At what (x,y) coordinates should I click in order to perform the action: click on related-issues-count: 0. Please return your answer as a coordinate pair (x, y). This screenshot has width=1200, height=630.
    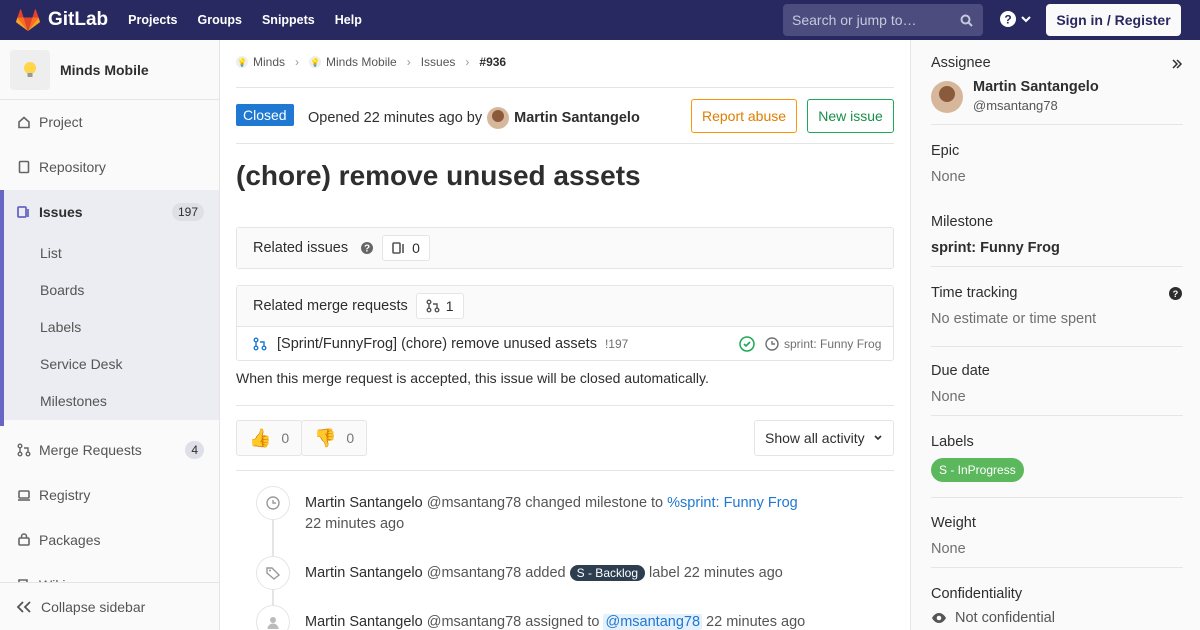
    Looking at the image, I should click on (406, 248).